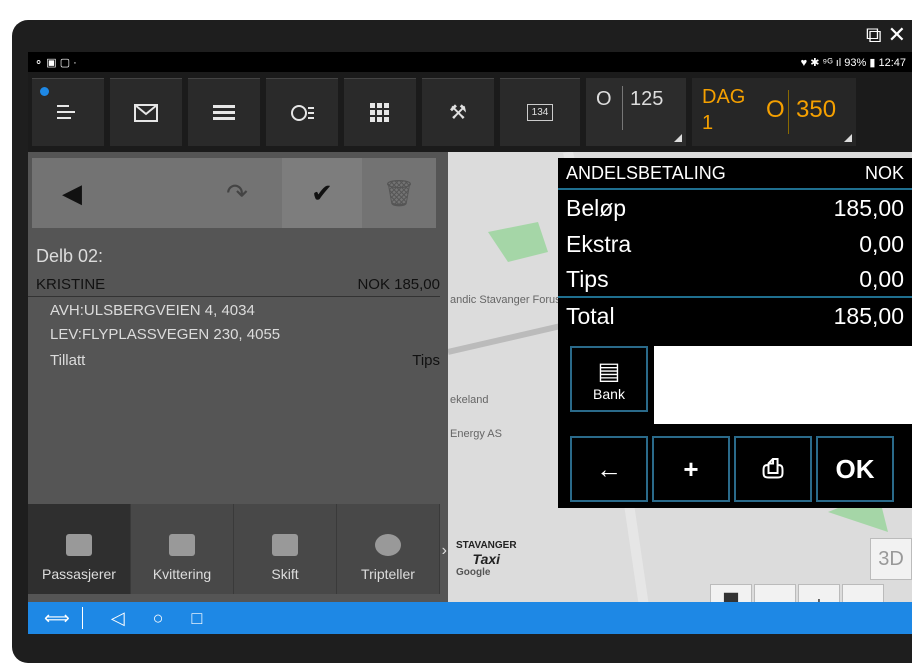 This screenshot has height=663, width=914. I want to click on chevron-right-icon: ›, so click(444, 551).